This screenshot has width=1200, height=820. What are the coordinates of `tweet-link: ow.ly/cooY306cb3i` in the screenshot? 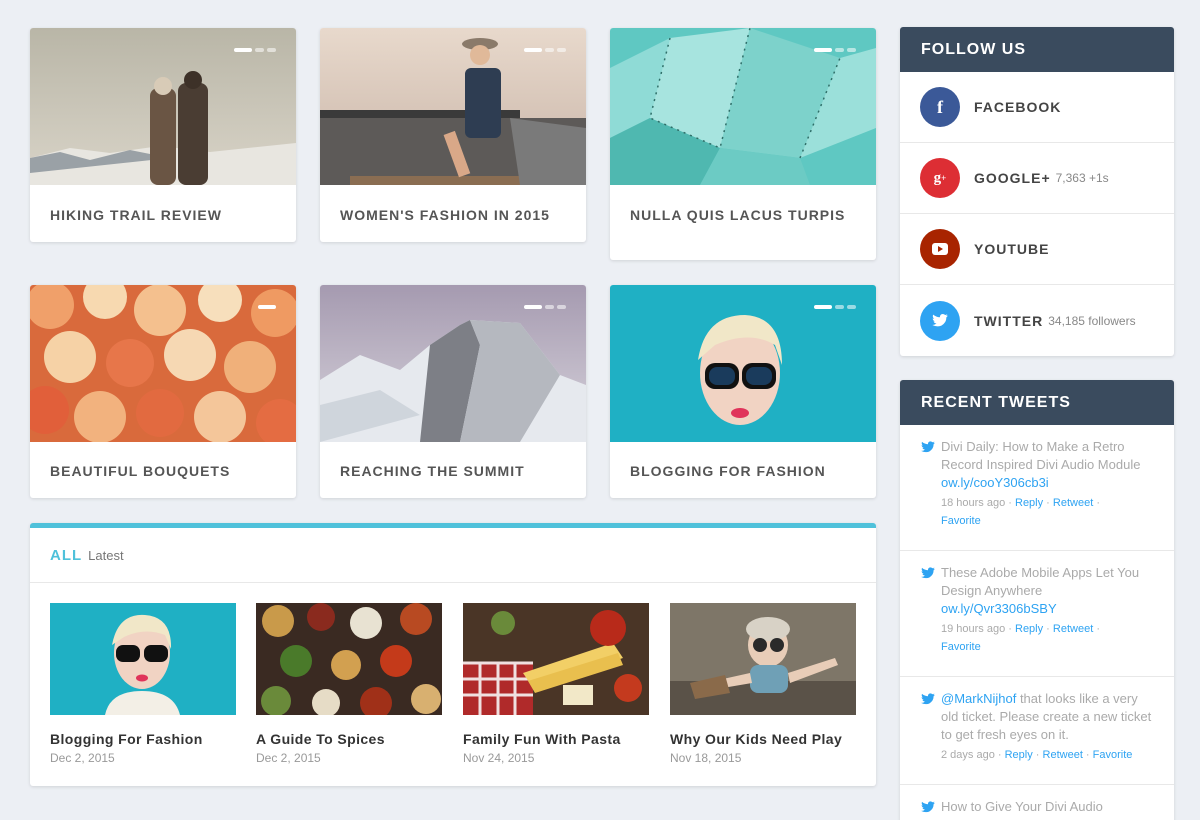 It's located at (995, 482).